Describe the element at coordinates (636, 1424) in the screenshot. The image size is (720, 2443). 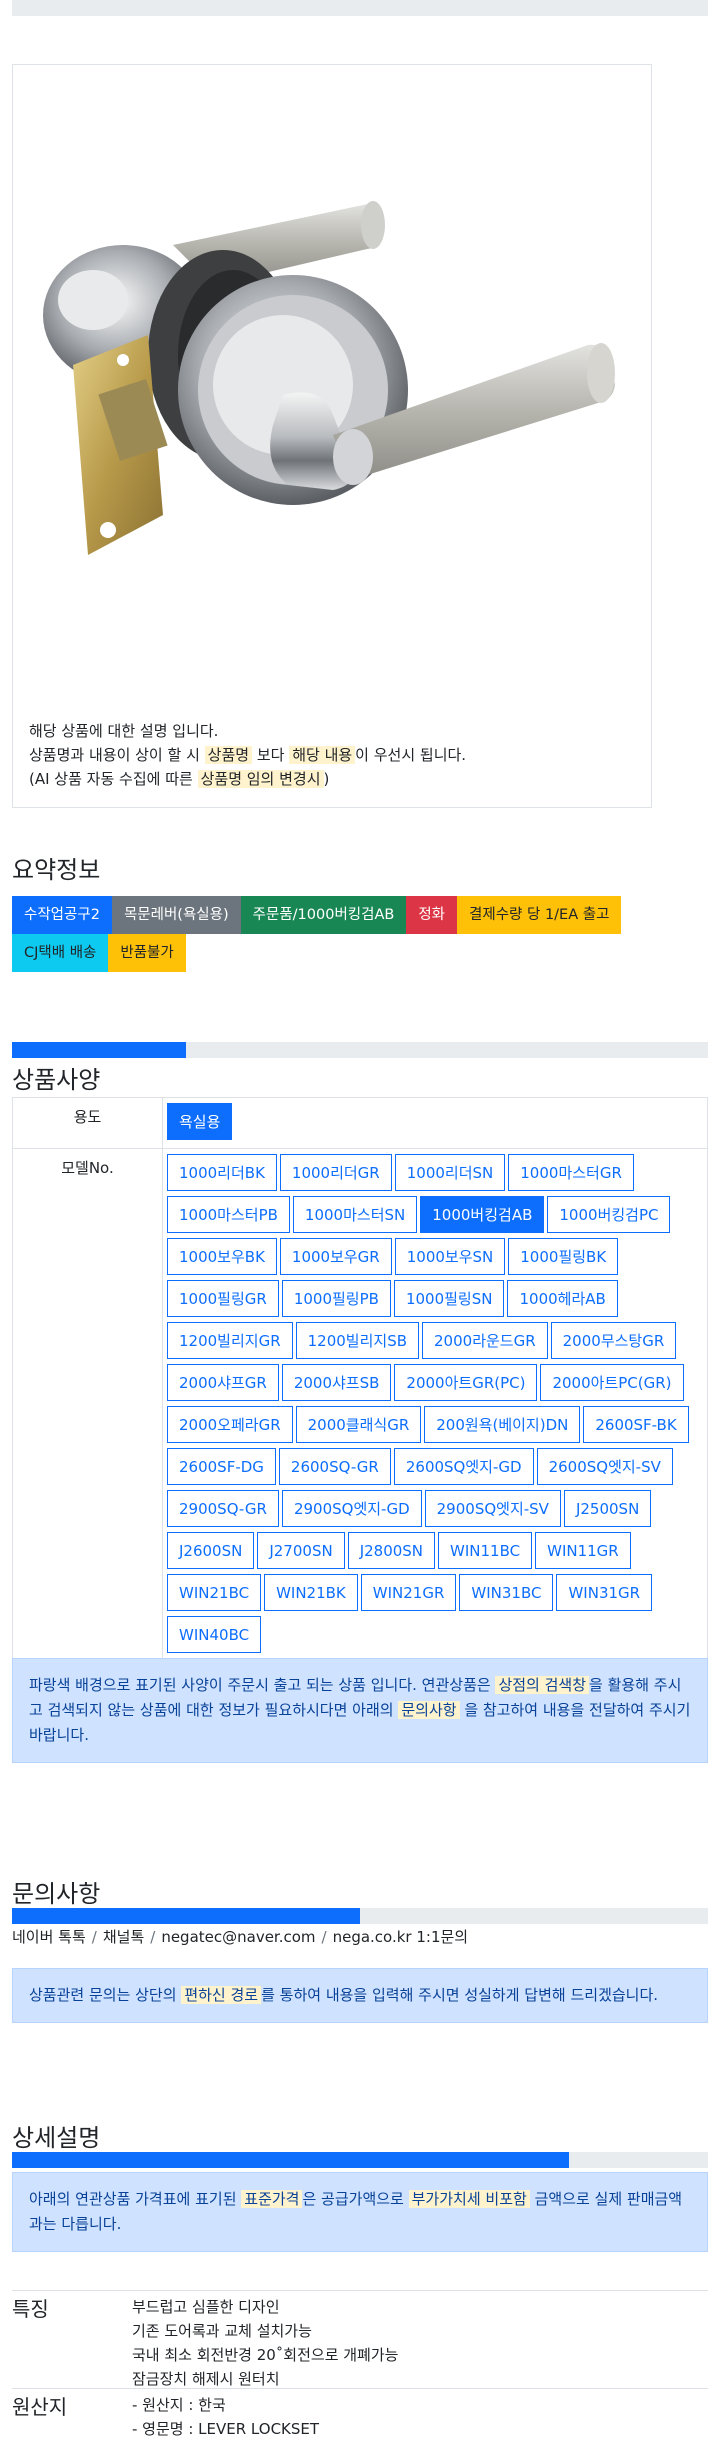
I see `model-option: 2600SF-BK` at that location.